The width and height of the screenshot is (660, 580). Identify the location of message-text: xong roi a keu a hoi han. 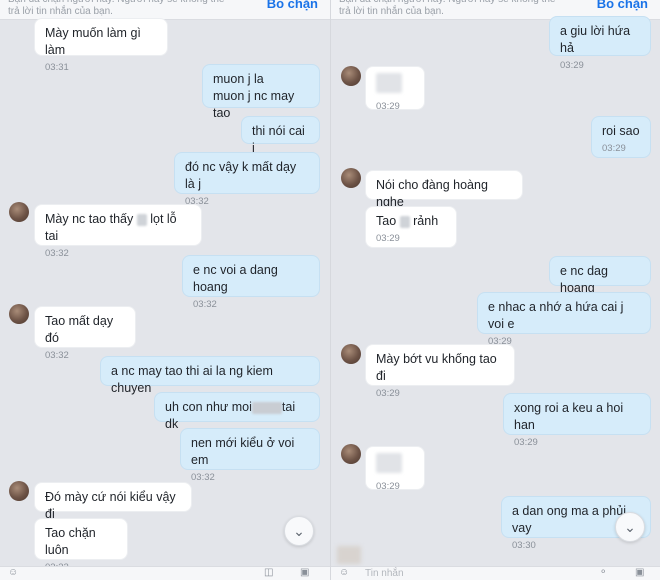
(569, 416).